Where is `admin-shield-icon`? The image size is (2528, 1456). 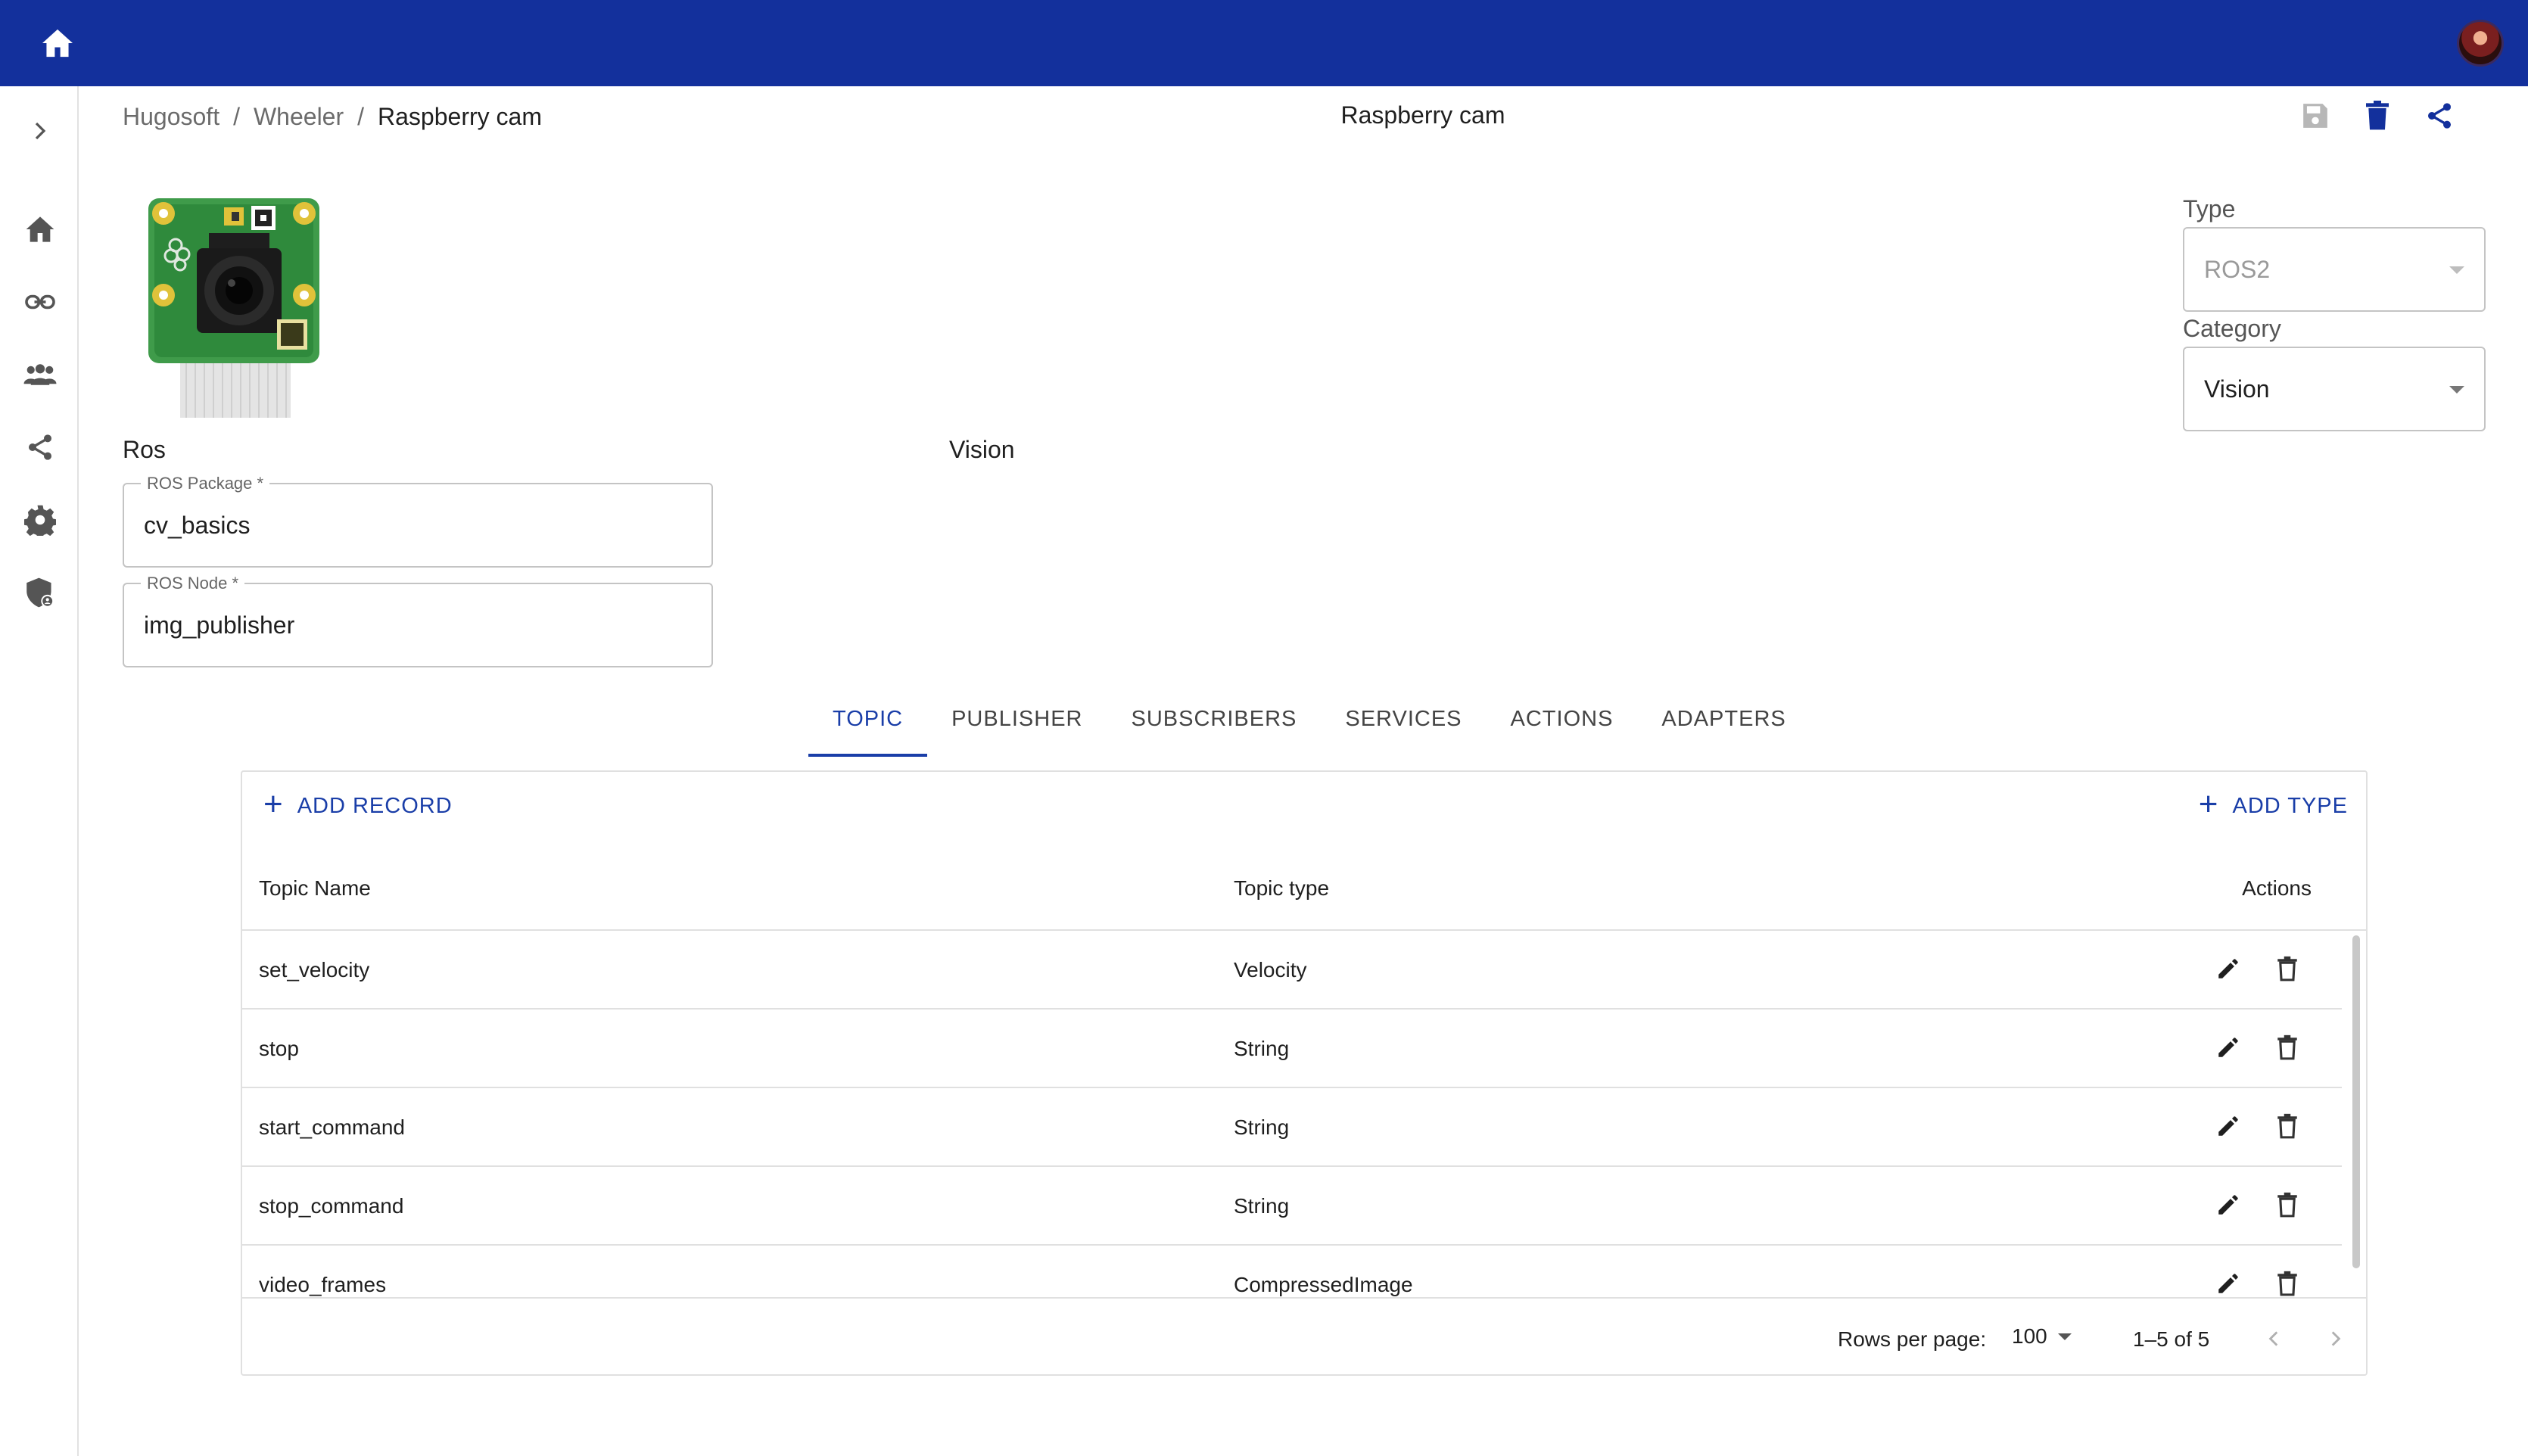 admin-shield-icon is located at coordinates (40, 592).